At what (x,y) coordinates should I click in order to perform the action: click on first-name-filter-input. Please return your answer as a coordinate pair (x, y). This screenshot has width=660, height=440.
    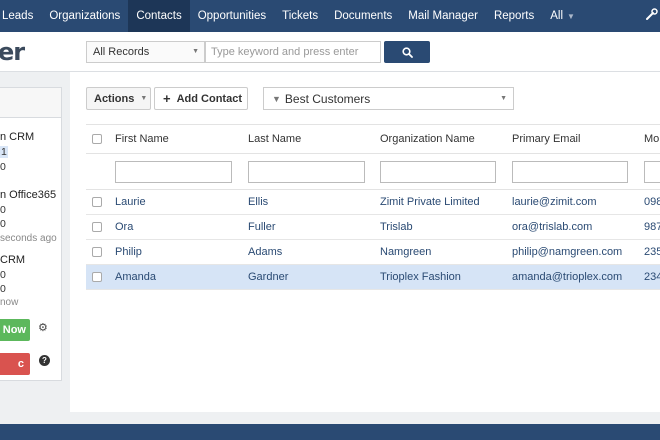
    Looking at the image, I should click on (173, 172).